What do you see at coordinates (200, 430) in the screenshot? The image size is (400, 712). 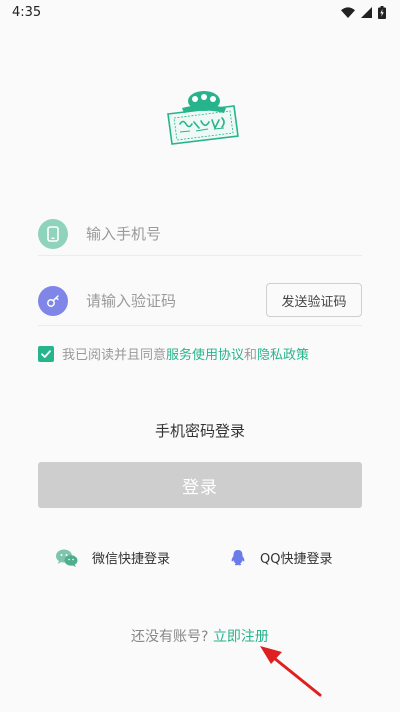 I see `password-login-link: 手机密码登录` at bounding box center [200, 430].